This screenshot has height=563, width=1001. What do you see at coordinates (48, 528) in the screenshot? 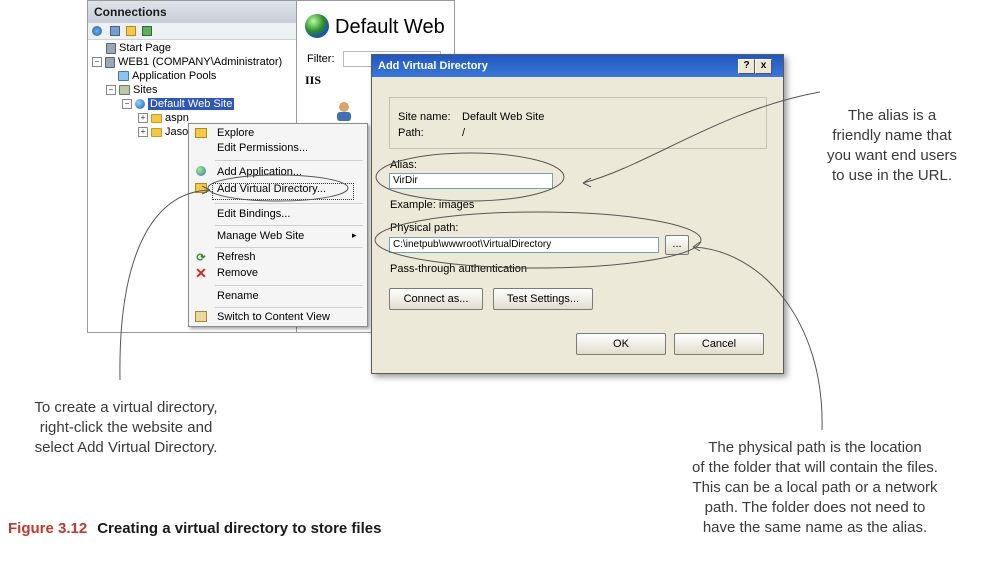
I see `figure-label: Figure 3.12` at bounding box center [48, 528].